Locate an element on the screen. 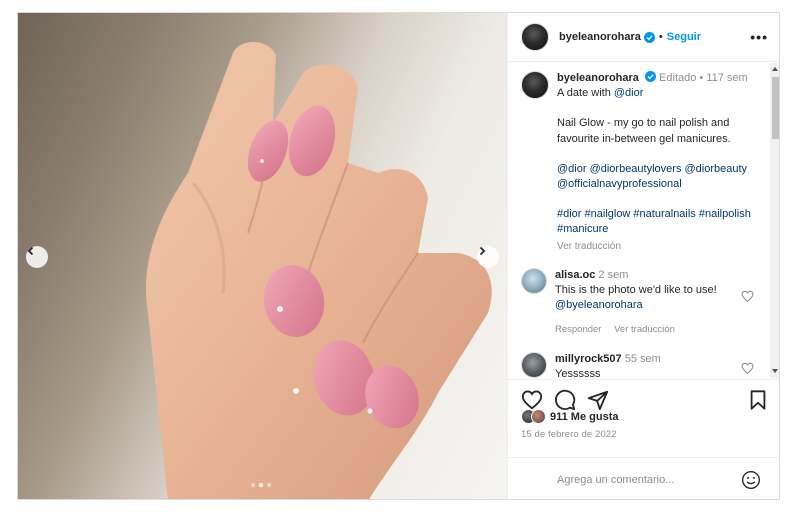 Image resolution: width=800 pixels, height=514 pixels. scrollbar-thumb is located at coordinates (775, 108).